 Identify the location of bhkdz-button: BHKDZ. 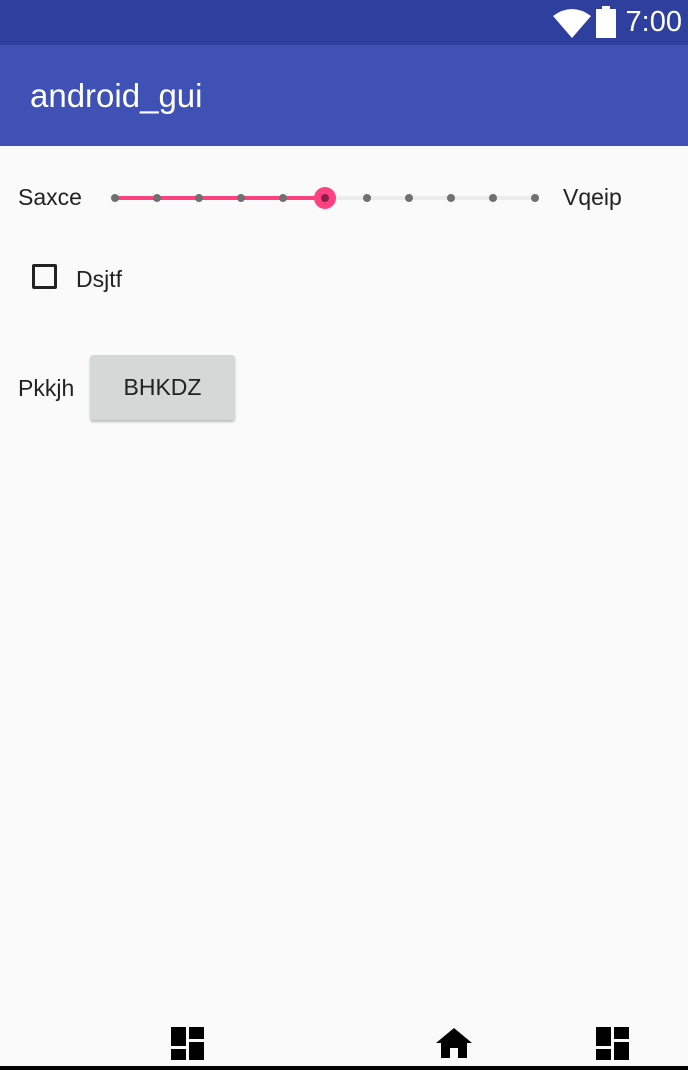
(162, 387).